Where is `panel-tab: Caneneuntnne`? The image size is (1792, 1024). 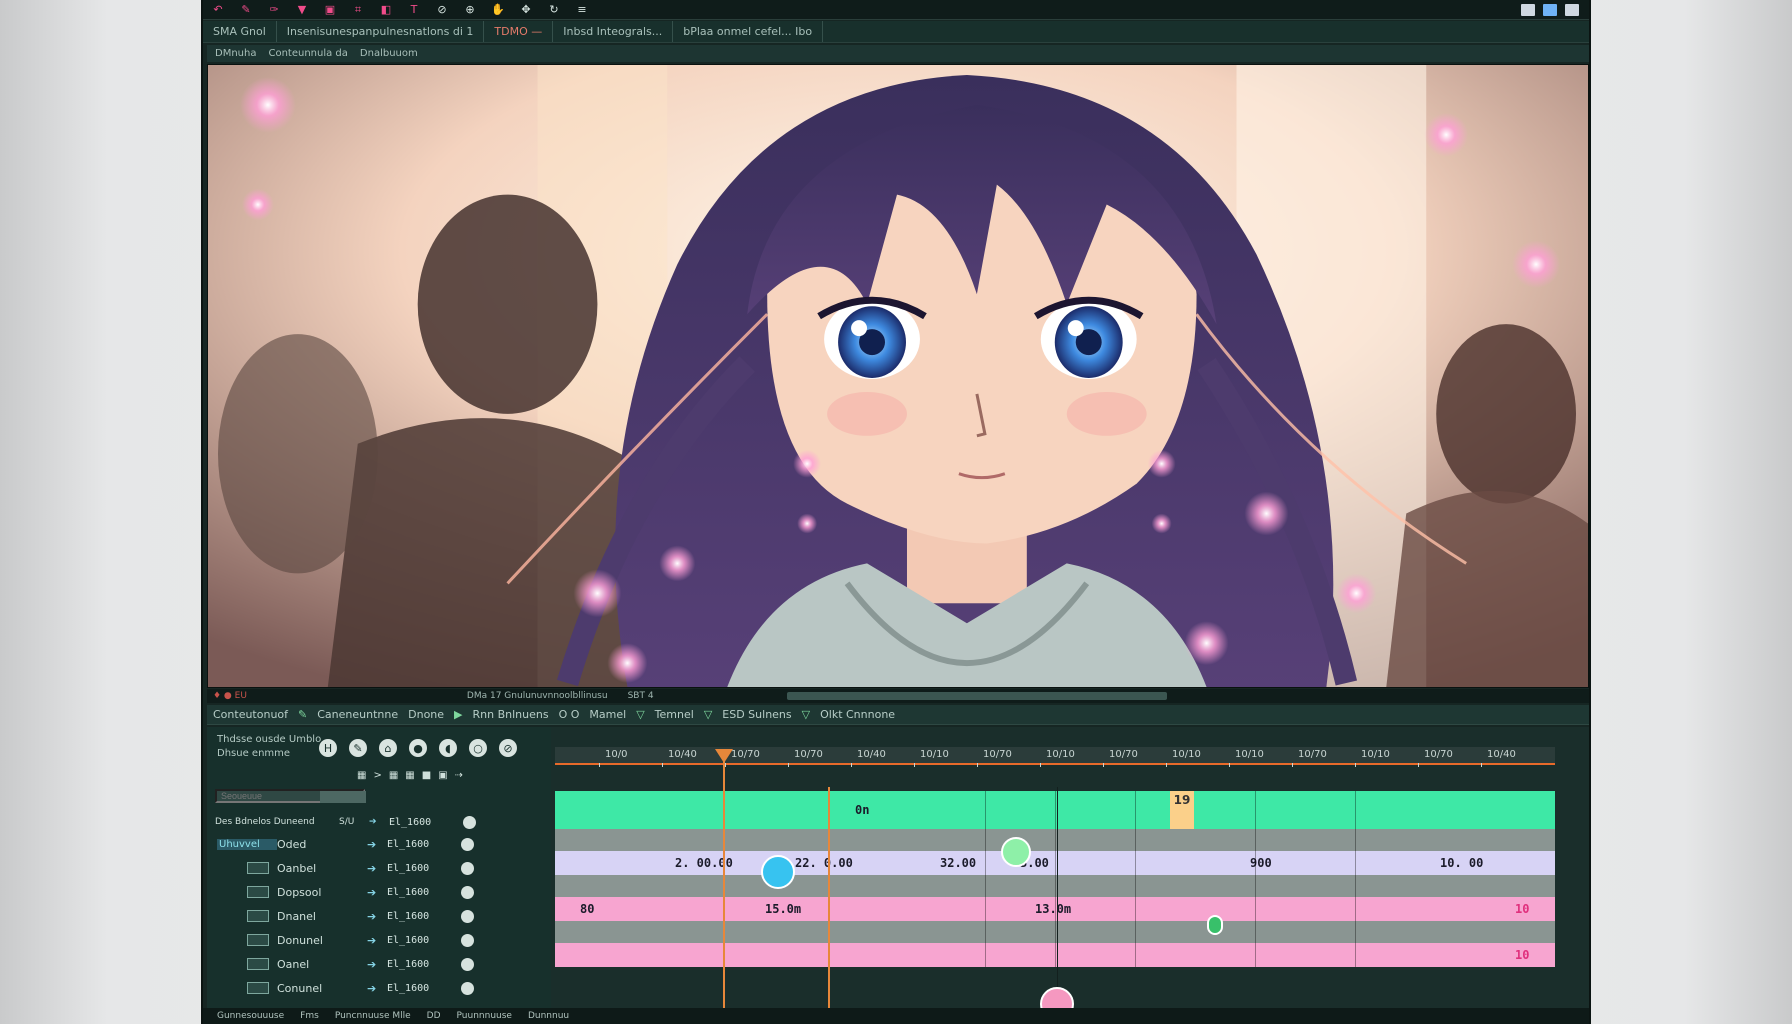
panel-tab: Caneneuntnne is located at coordinates (357, 714).